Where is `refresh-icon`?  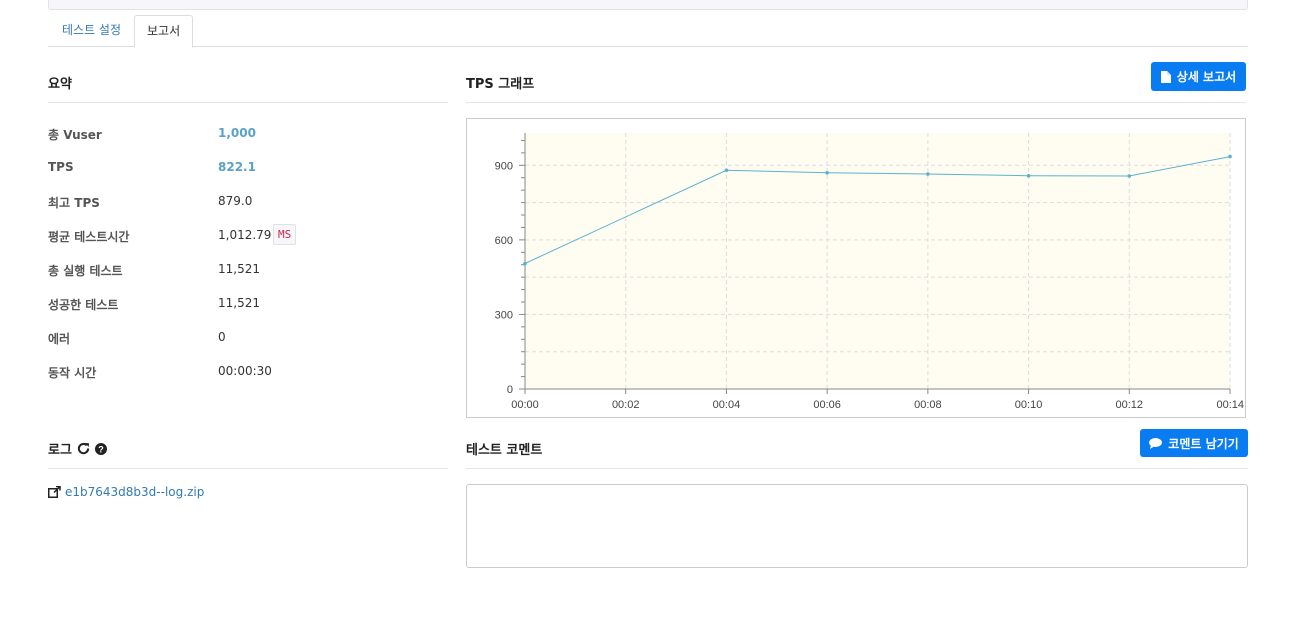 refresh-icon is located at coordinates (83, 448).